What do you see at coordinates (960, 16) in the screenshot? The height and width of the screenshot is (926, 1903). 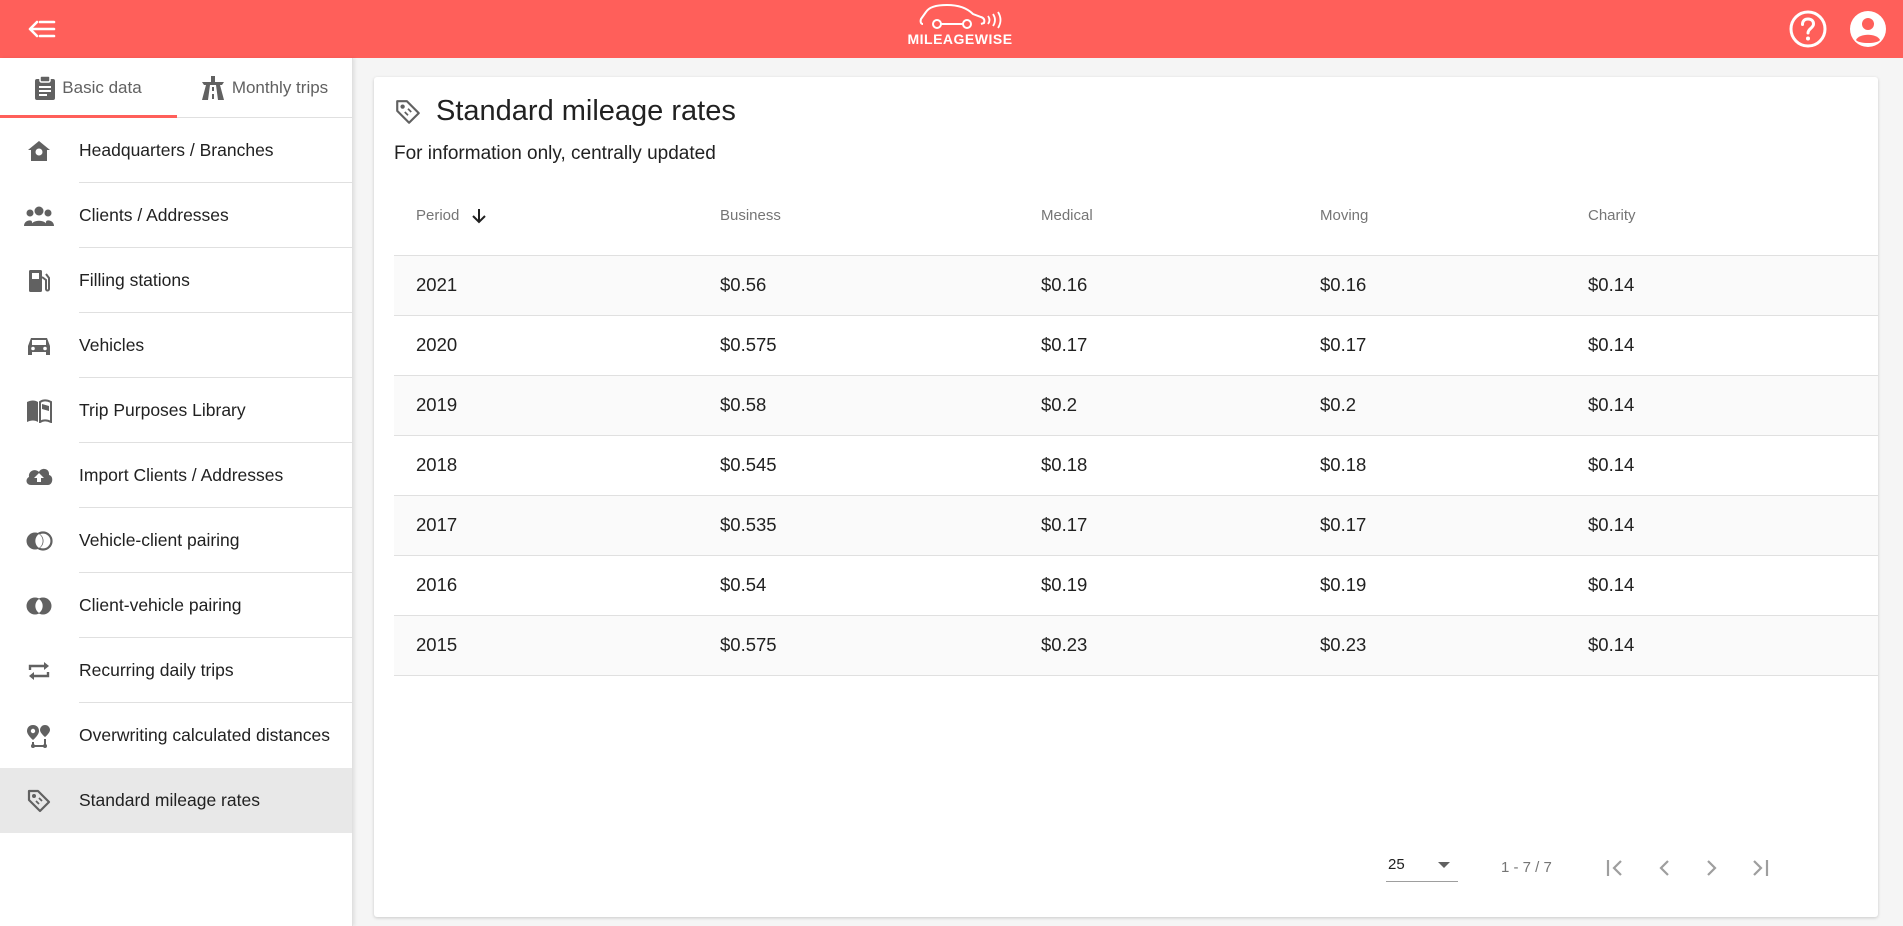 I see `logo-car-icon` at bounding box center [960, 16].